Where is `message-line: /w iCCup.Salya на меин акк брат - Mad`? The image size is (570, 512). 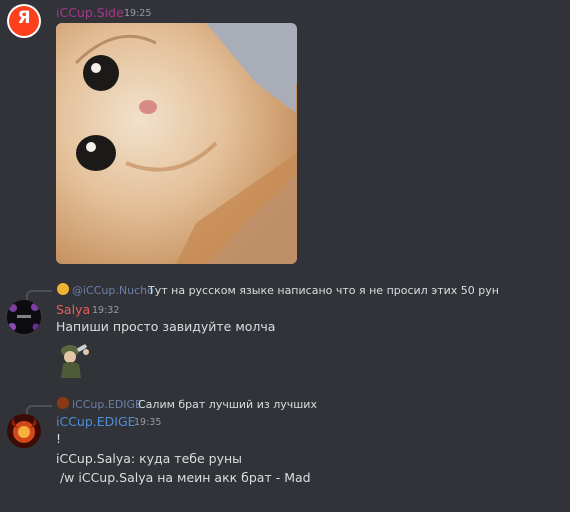
message-line: /w iCCup.Salya на меин акк брат - Mad is located at coordinates (183, 477).